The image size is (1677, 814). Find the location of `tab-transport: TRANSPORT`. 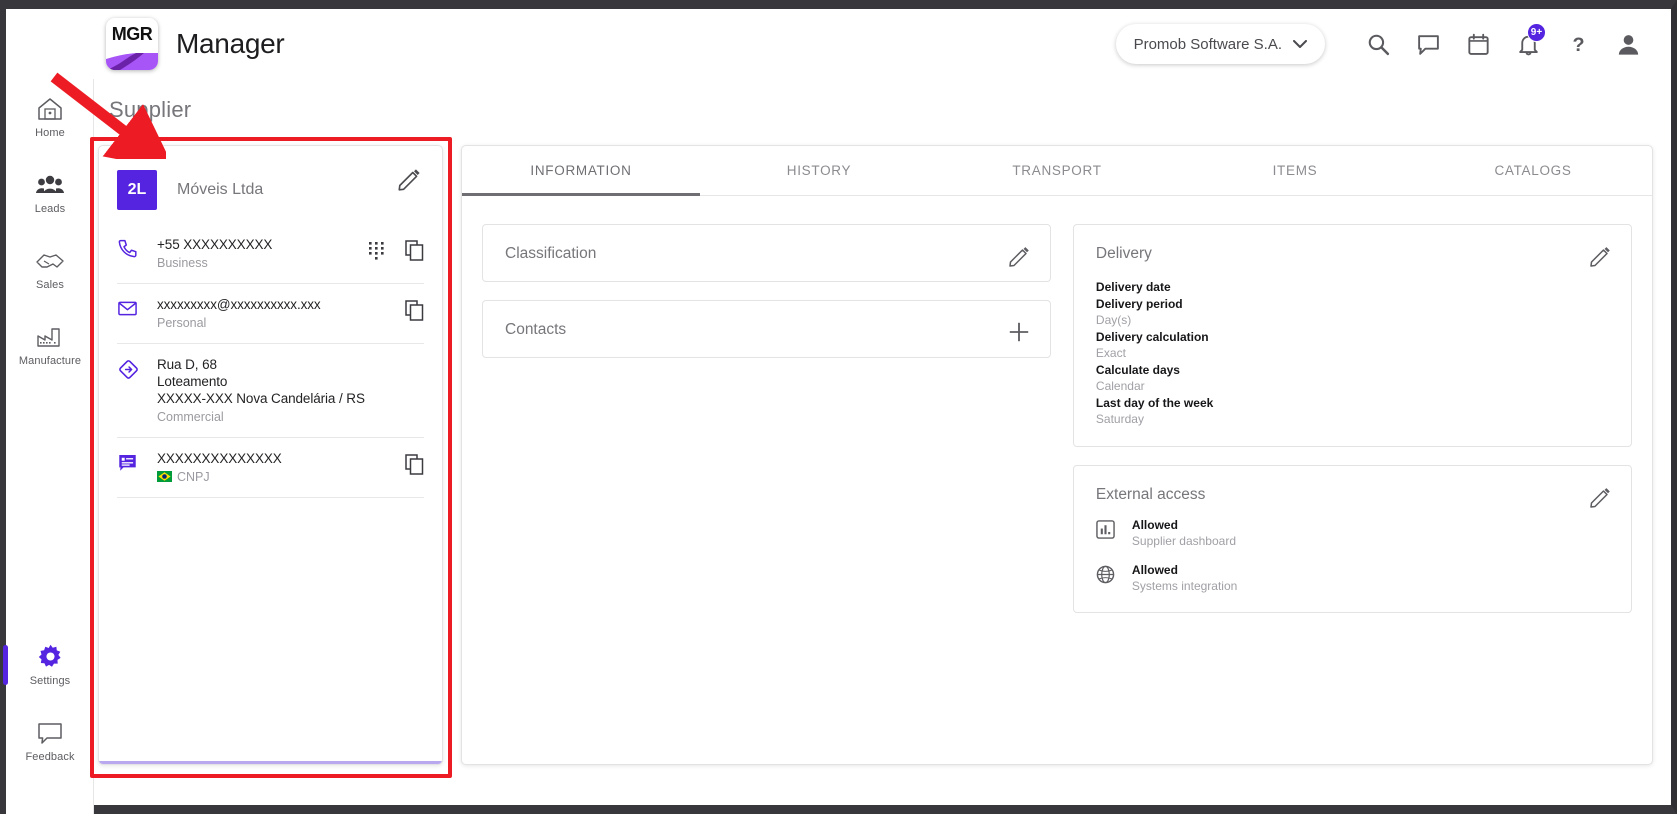

tab-transport: TRANSPORT is located at coordinates (1057, 170).